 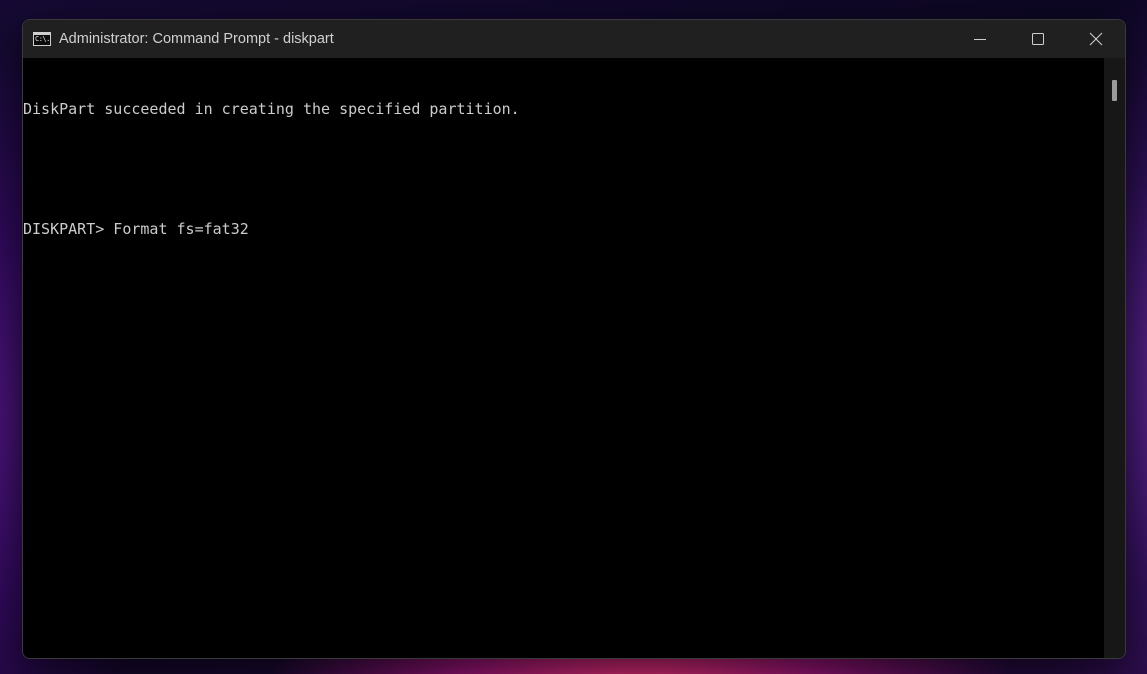 I want to click on cmd-icon: C:\., so click(x=42, y=39).